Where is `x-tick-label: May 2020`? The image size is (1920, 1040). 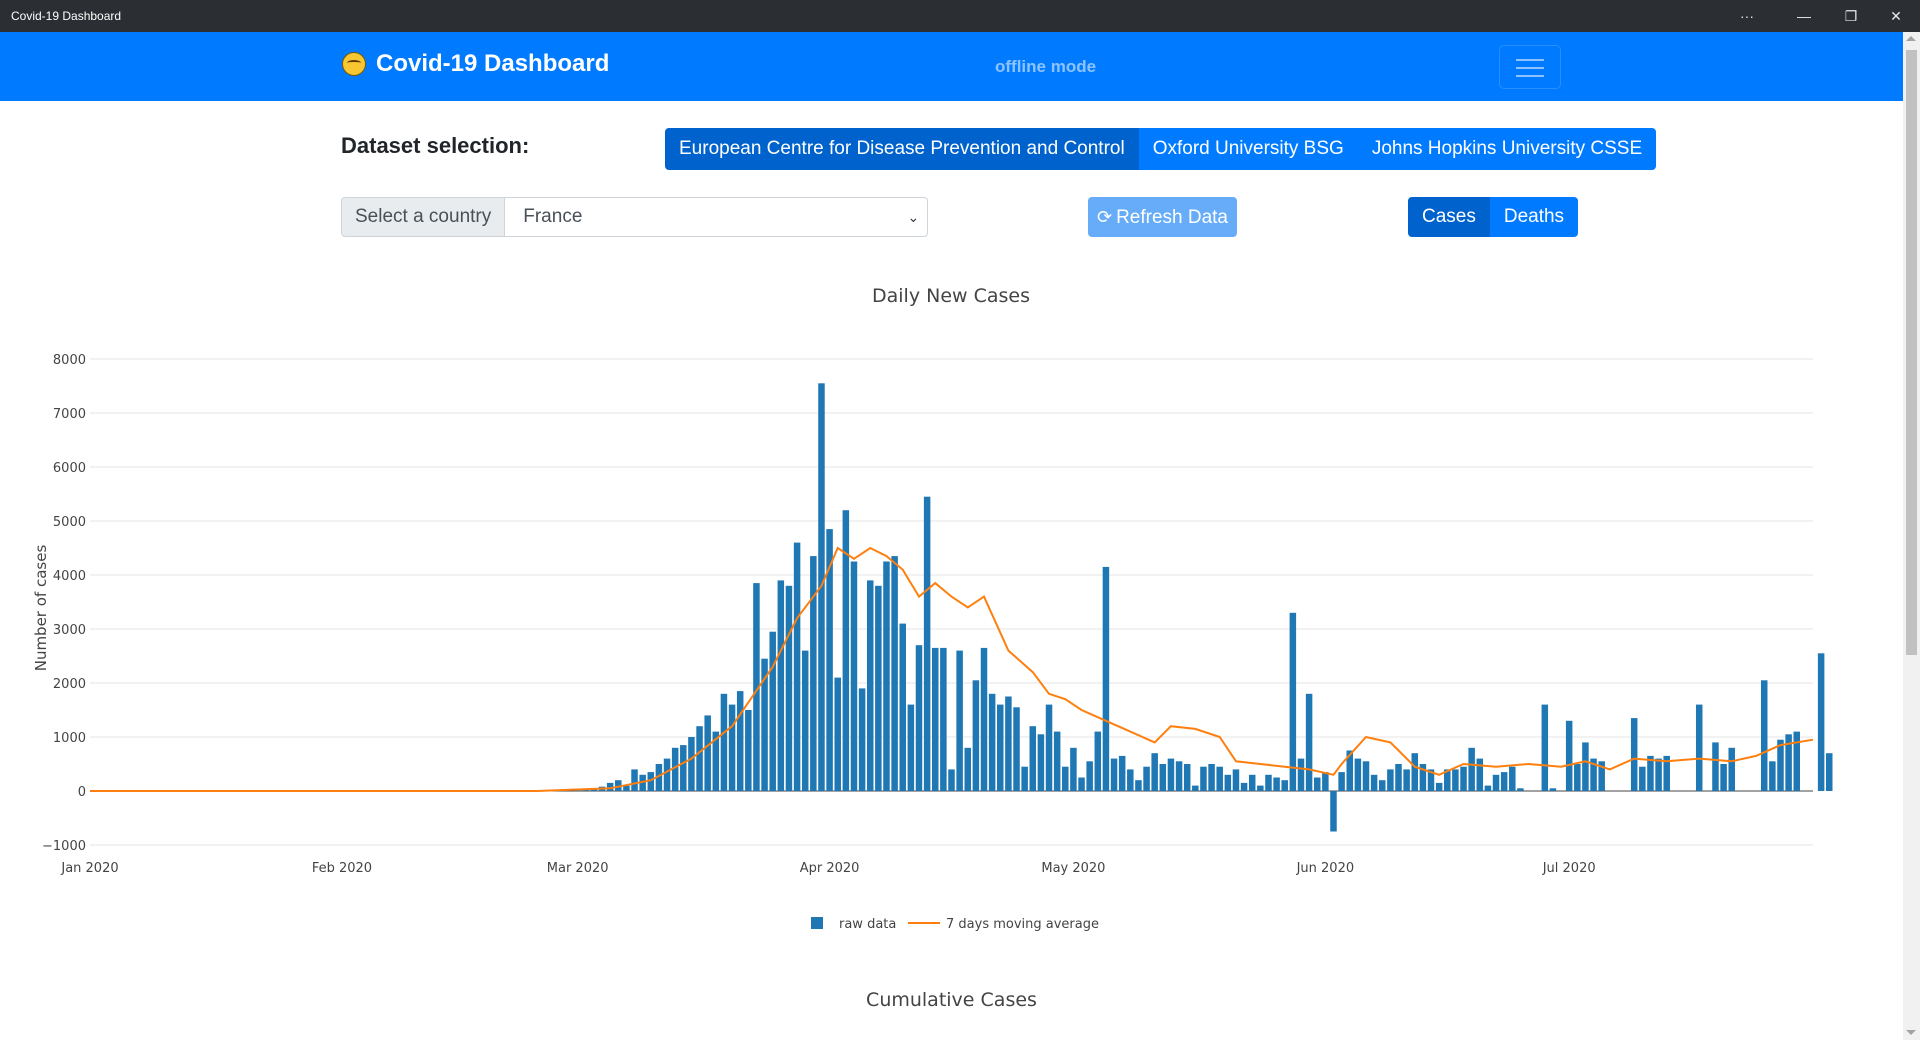
x-tick-label: May 2020 is located at coordinates (1073, 868).